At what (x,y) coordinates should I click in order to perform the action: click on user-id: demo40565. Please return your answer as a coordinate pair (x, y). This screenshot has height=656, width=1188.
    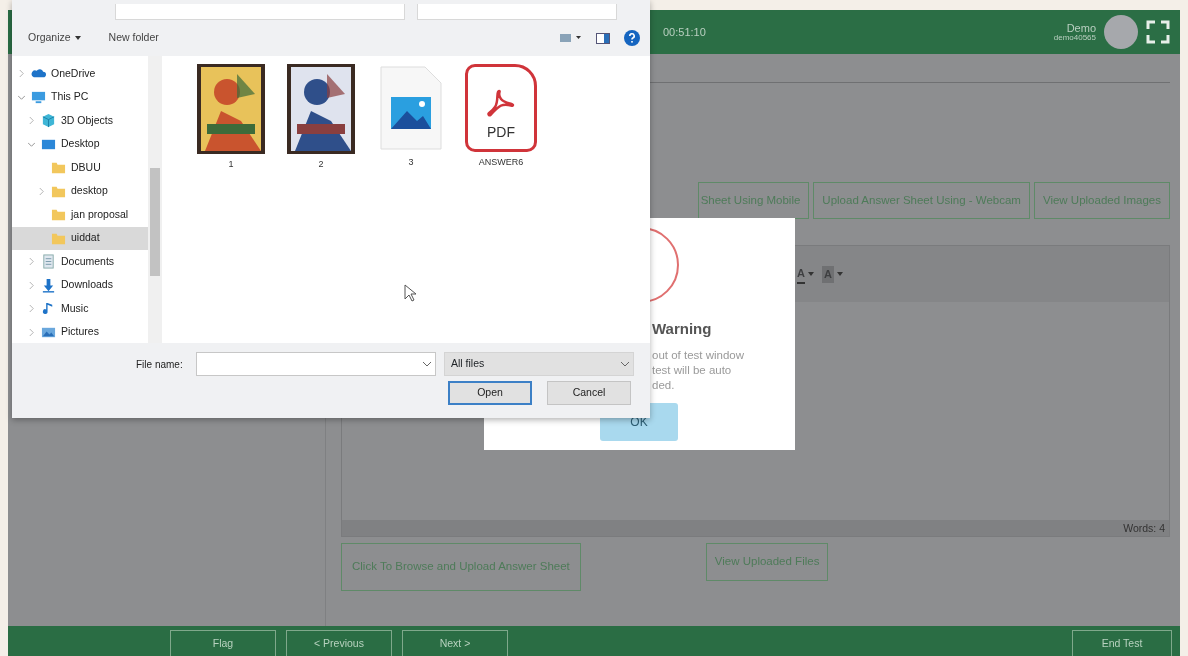
    Looking at the image, I should click on (1074, 38).